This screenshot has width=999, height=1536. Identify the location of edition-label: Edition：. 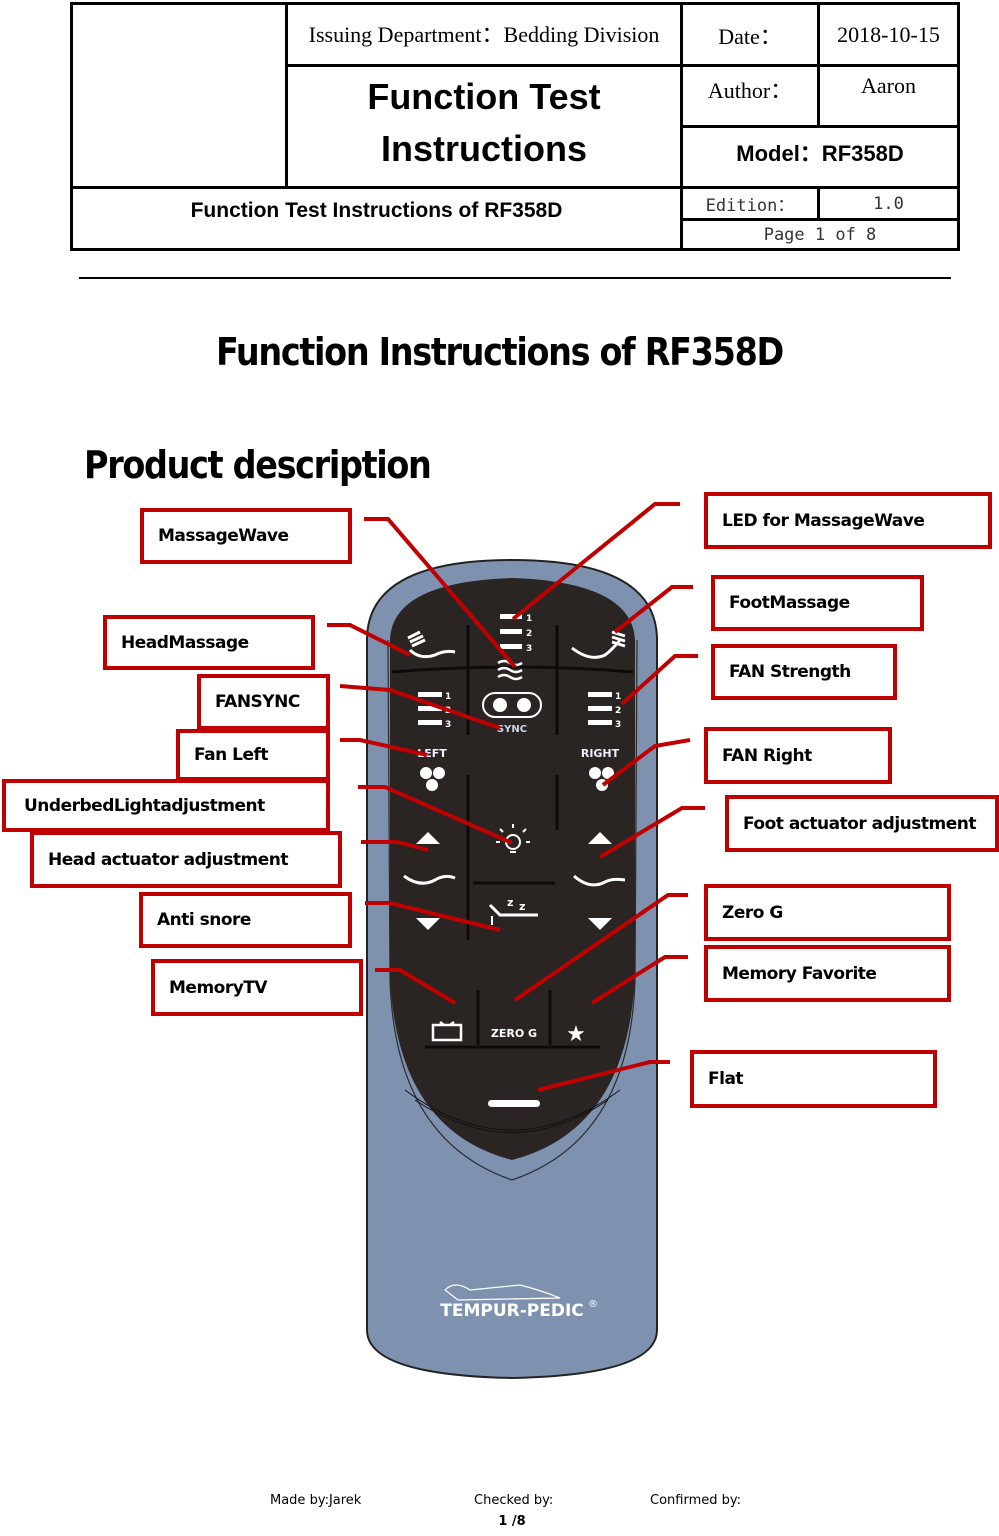
(750, 203).